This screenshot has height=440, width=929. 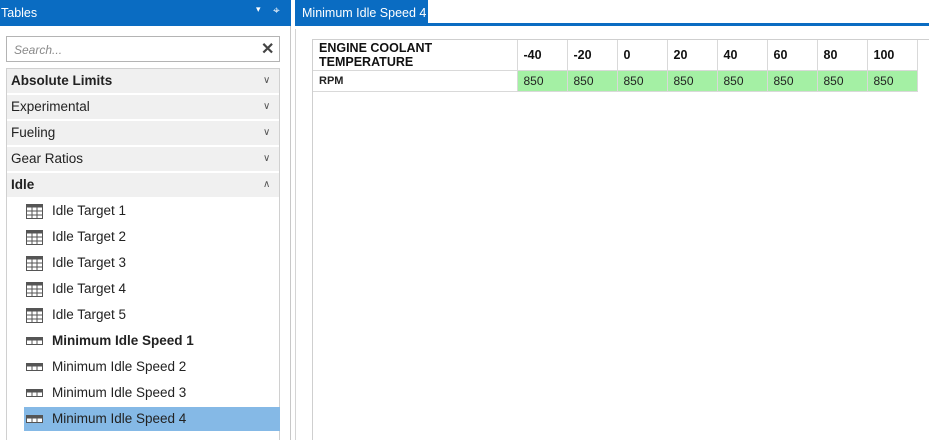 What do you see at coordinates (47, 158) in the screenshot?
I see `group-label: Gear Ratios` at bounding box center [47, 158].